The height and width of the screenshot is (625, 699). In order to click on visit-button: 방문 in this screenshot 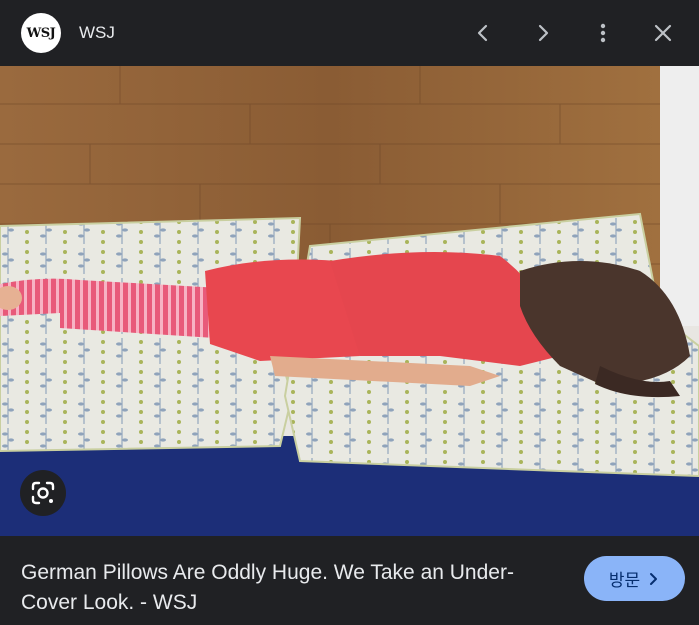, I will do `click(634, 578)`.